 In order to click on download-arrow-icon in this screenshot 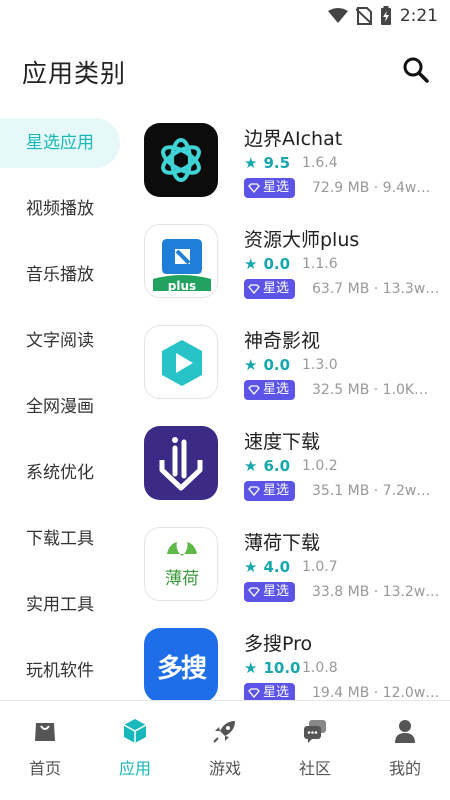, I will do `click(181, 463)`.